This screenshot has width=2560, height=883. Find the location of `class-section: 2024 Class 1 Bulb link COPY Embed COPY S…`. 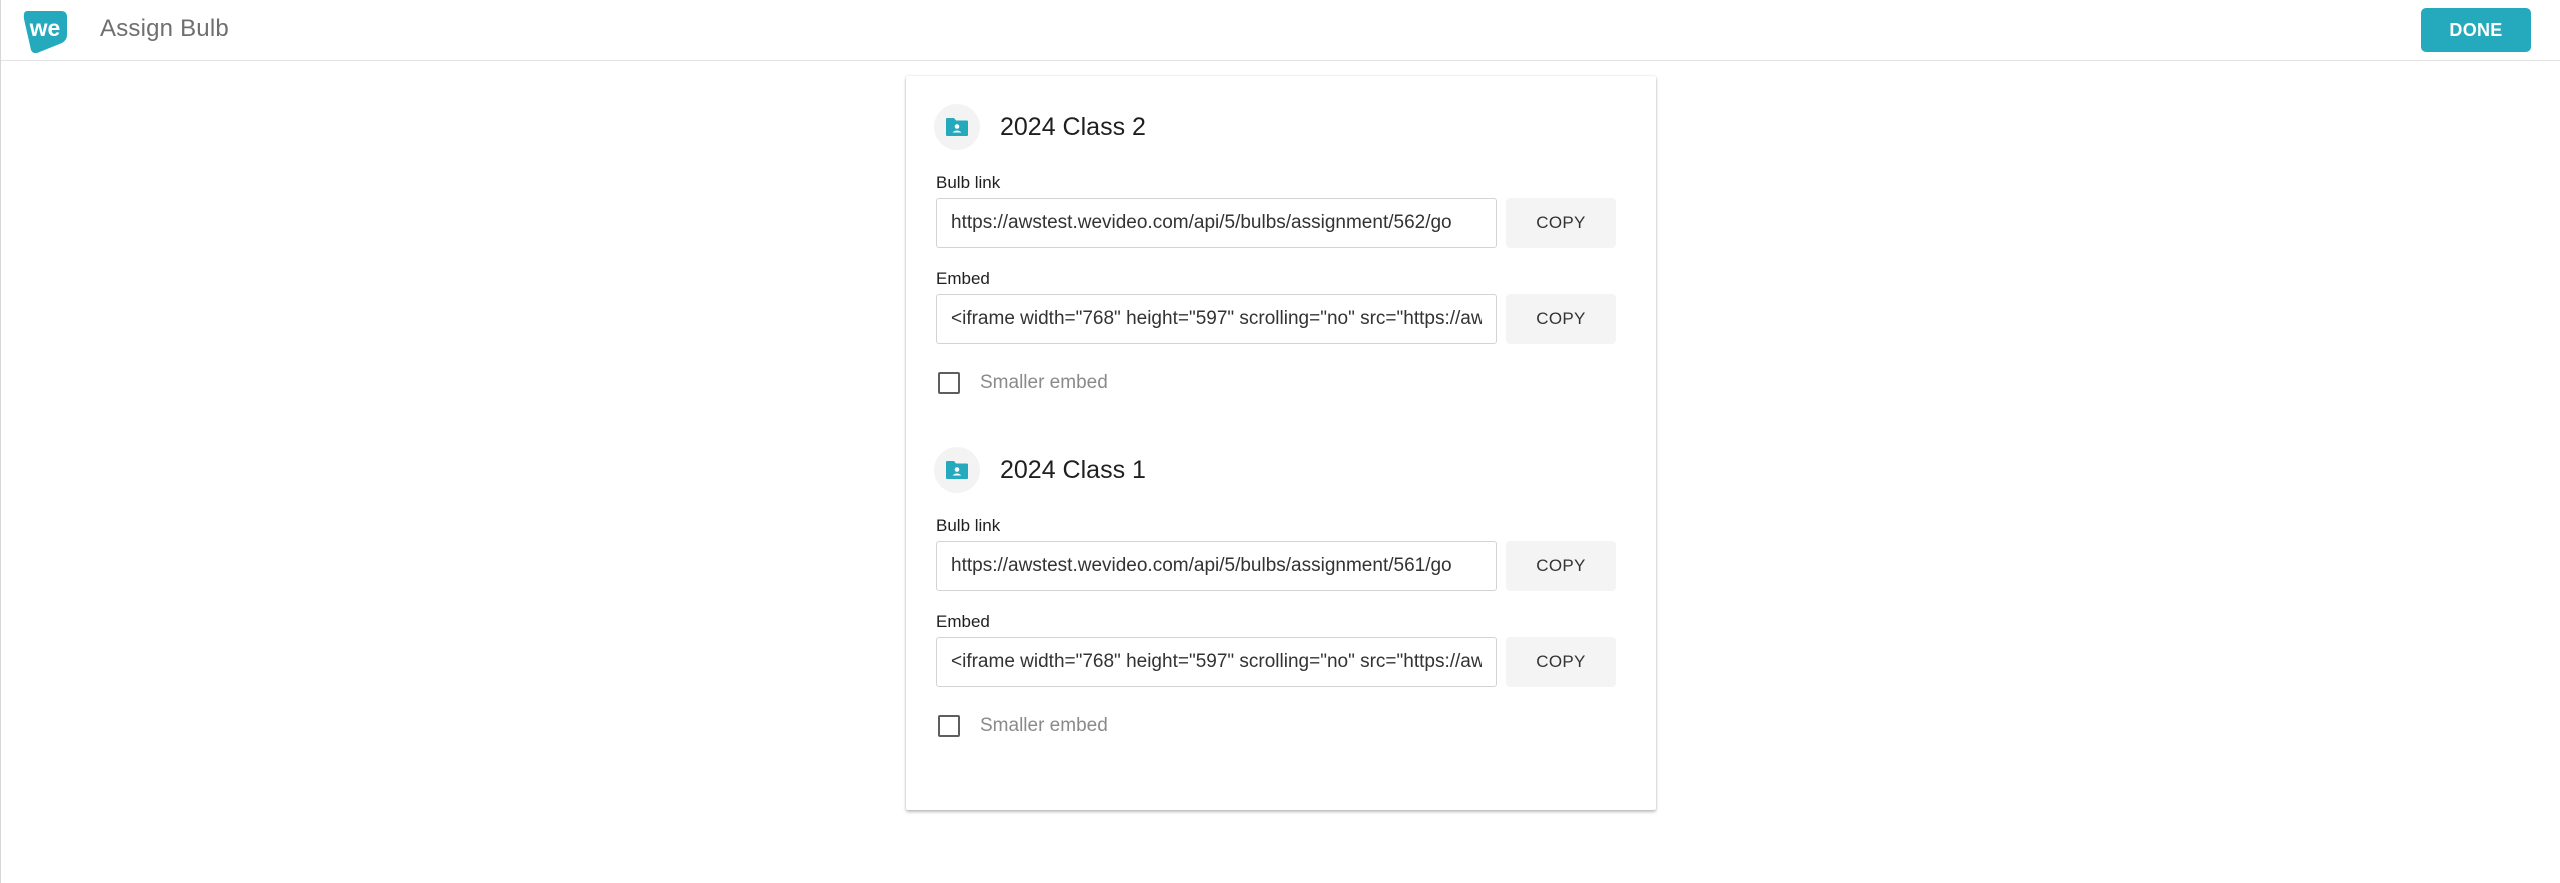

class-section: 2024 Class 1 Bulb link COPY Embed COPY S… is located at coordinates (1281, 579).